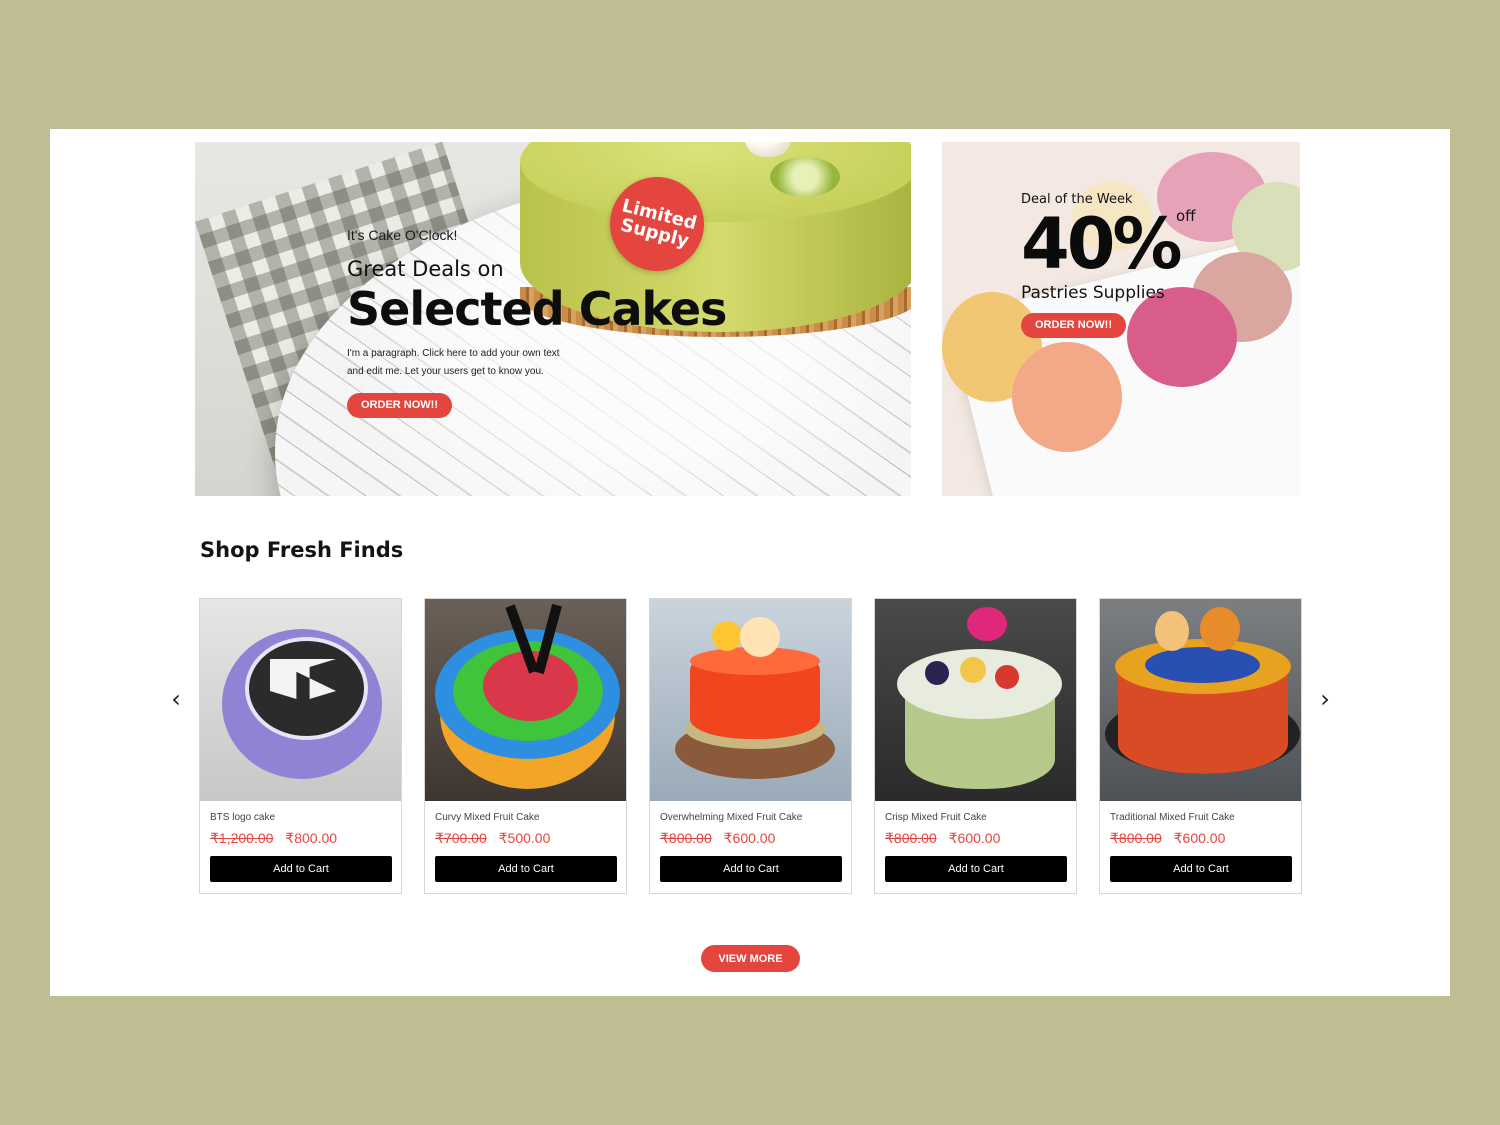 The width and height of the screenshot is (1500, 1125). I want to click on product-price: ₹800.00, so click(311, 838).